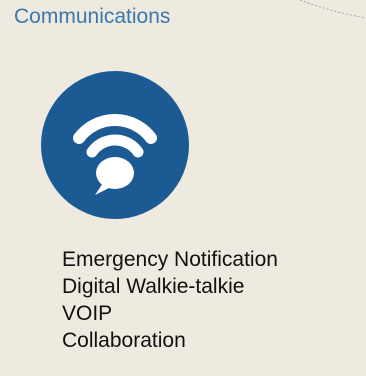 This screenshot has height=376, width=366. Describe the element at coordinates (92, 16) in the screenshot. I see `section-title: Communications` at that location.